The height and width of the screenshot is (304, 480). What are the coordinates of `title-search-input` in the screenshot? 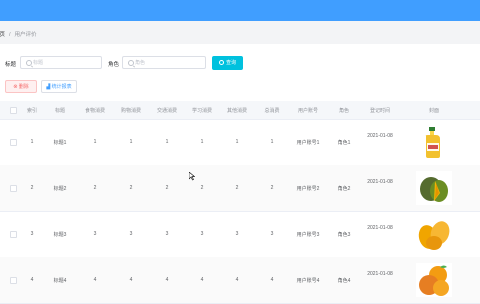 It's located at (61, 62).